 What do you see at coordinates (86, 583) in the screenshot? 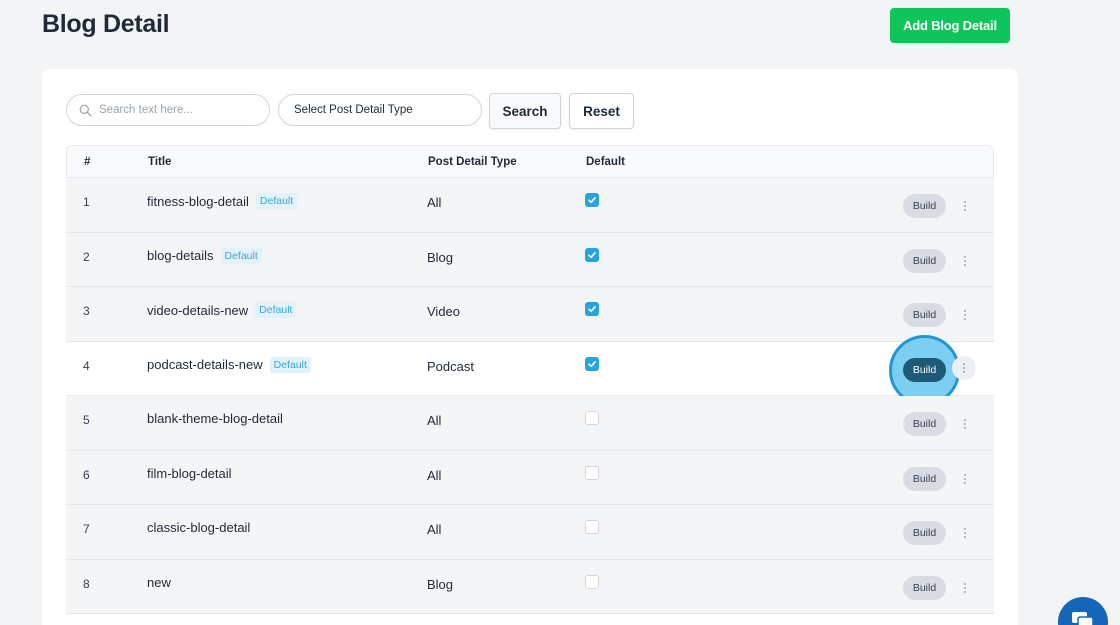
I see `row-number: 8` at bounding box center [86, 583].